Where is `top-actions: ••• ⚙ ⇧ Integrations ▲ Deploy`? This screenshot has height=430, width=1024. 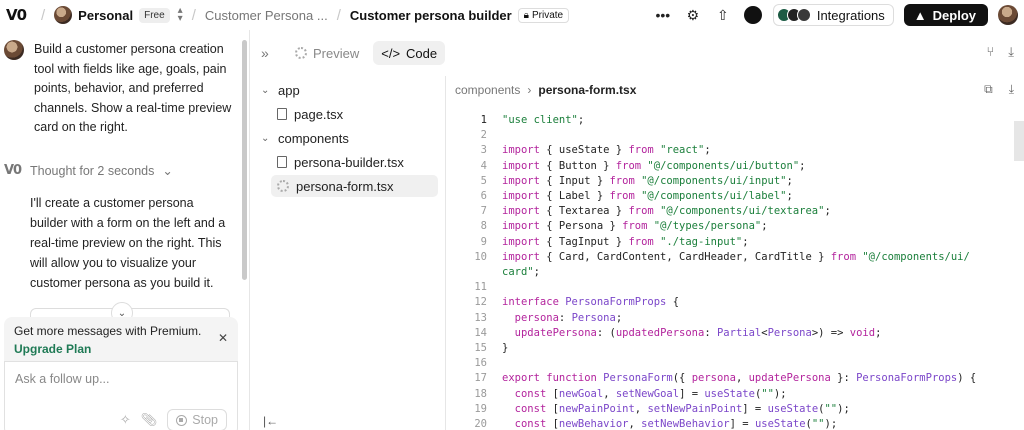 top-actions: ••• ⚙ ⇧ Integrations ▲ Deploy is located at coordinates (835, 15).